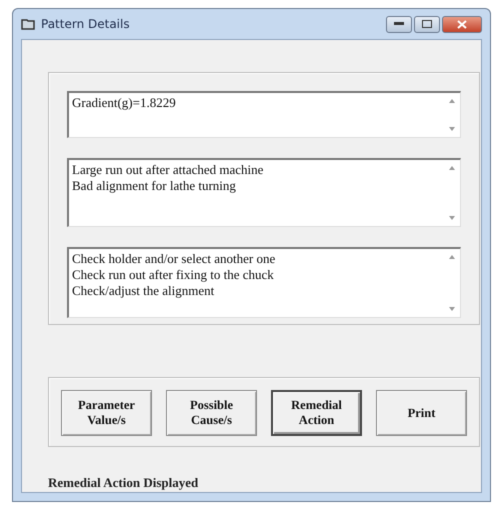 The height and width of the screenshot is (509, 499). I want to click on text-area: Large run out after attached machine Bad alignment for lathe turning, so click(264, 192).